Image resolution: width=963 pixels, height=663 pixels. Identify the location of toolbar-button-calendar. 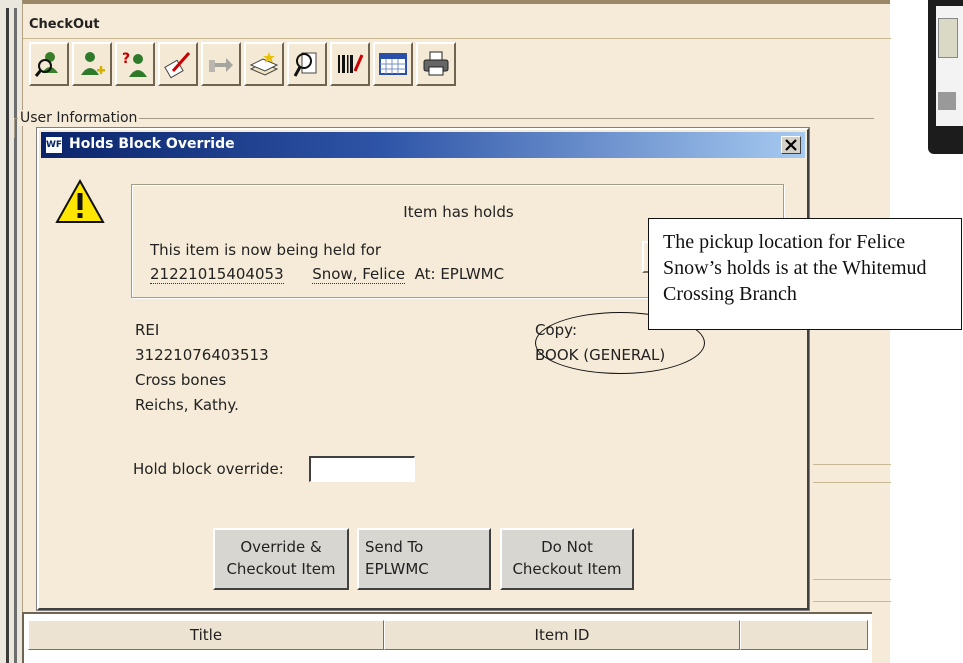
(393, 64).